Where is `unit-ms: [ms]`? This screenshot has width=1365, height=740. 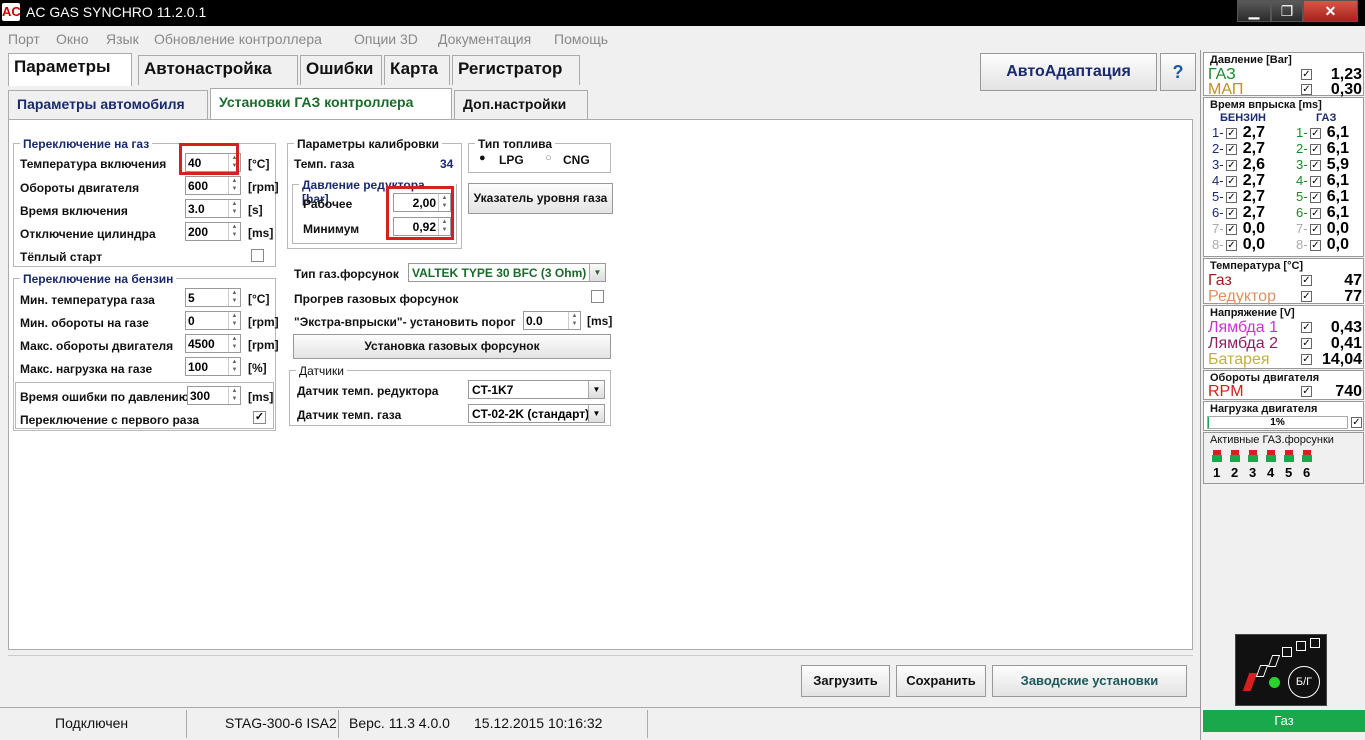 unit-ms: [ms] is located at coordinates (261, 397).